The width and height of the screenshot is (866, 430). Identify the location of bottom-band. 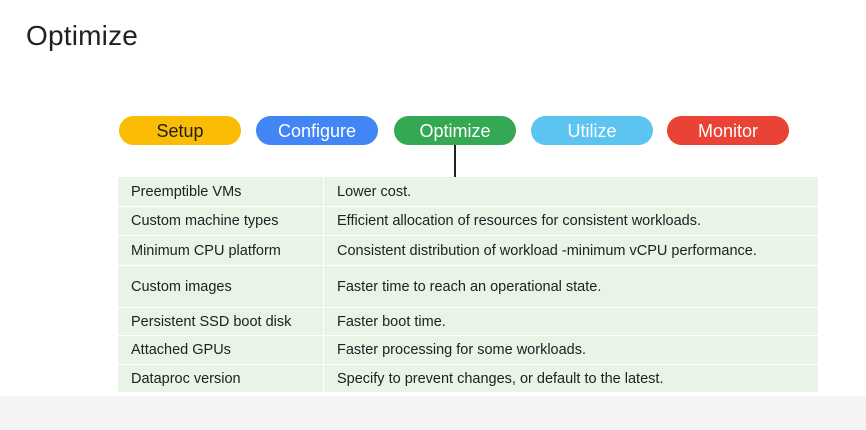
(433, 413).